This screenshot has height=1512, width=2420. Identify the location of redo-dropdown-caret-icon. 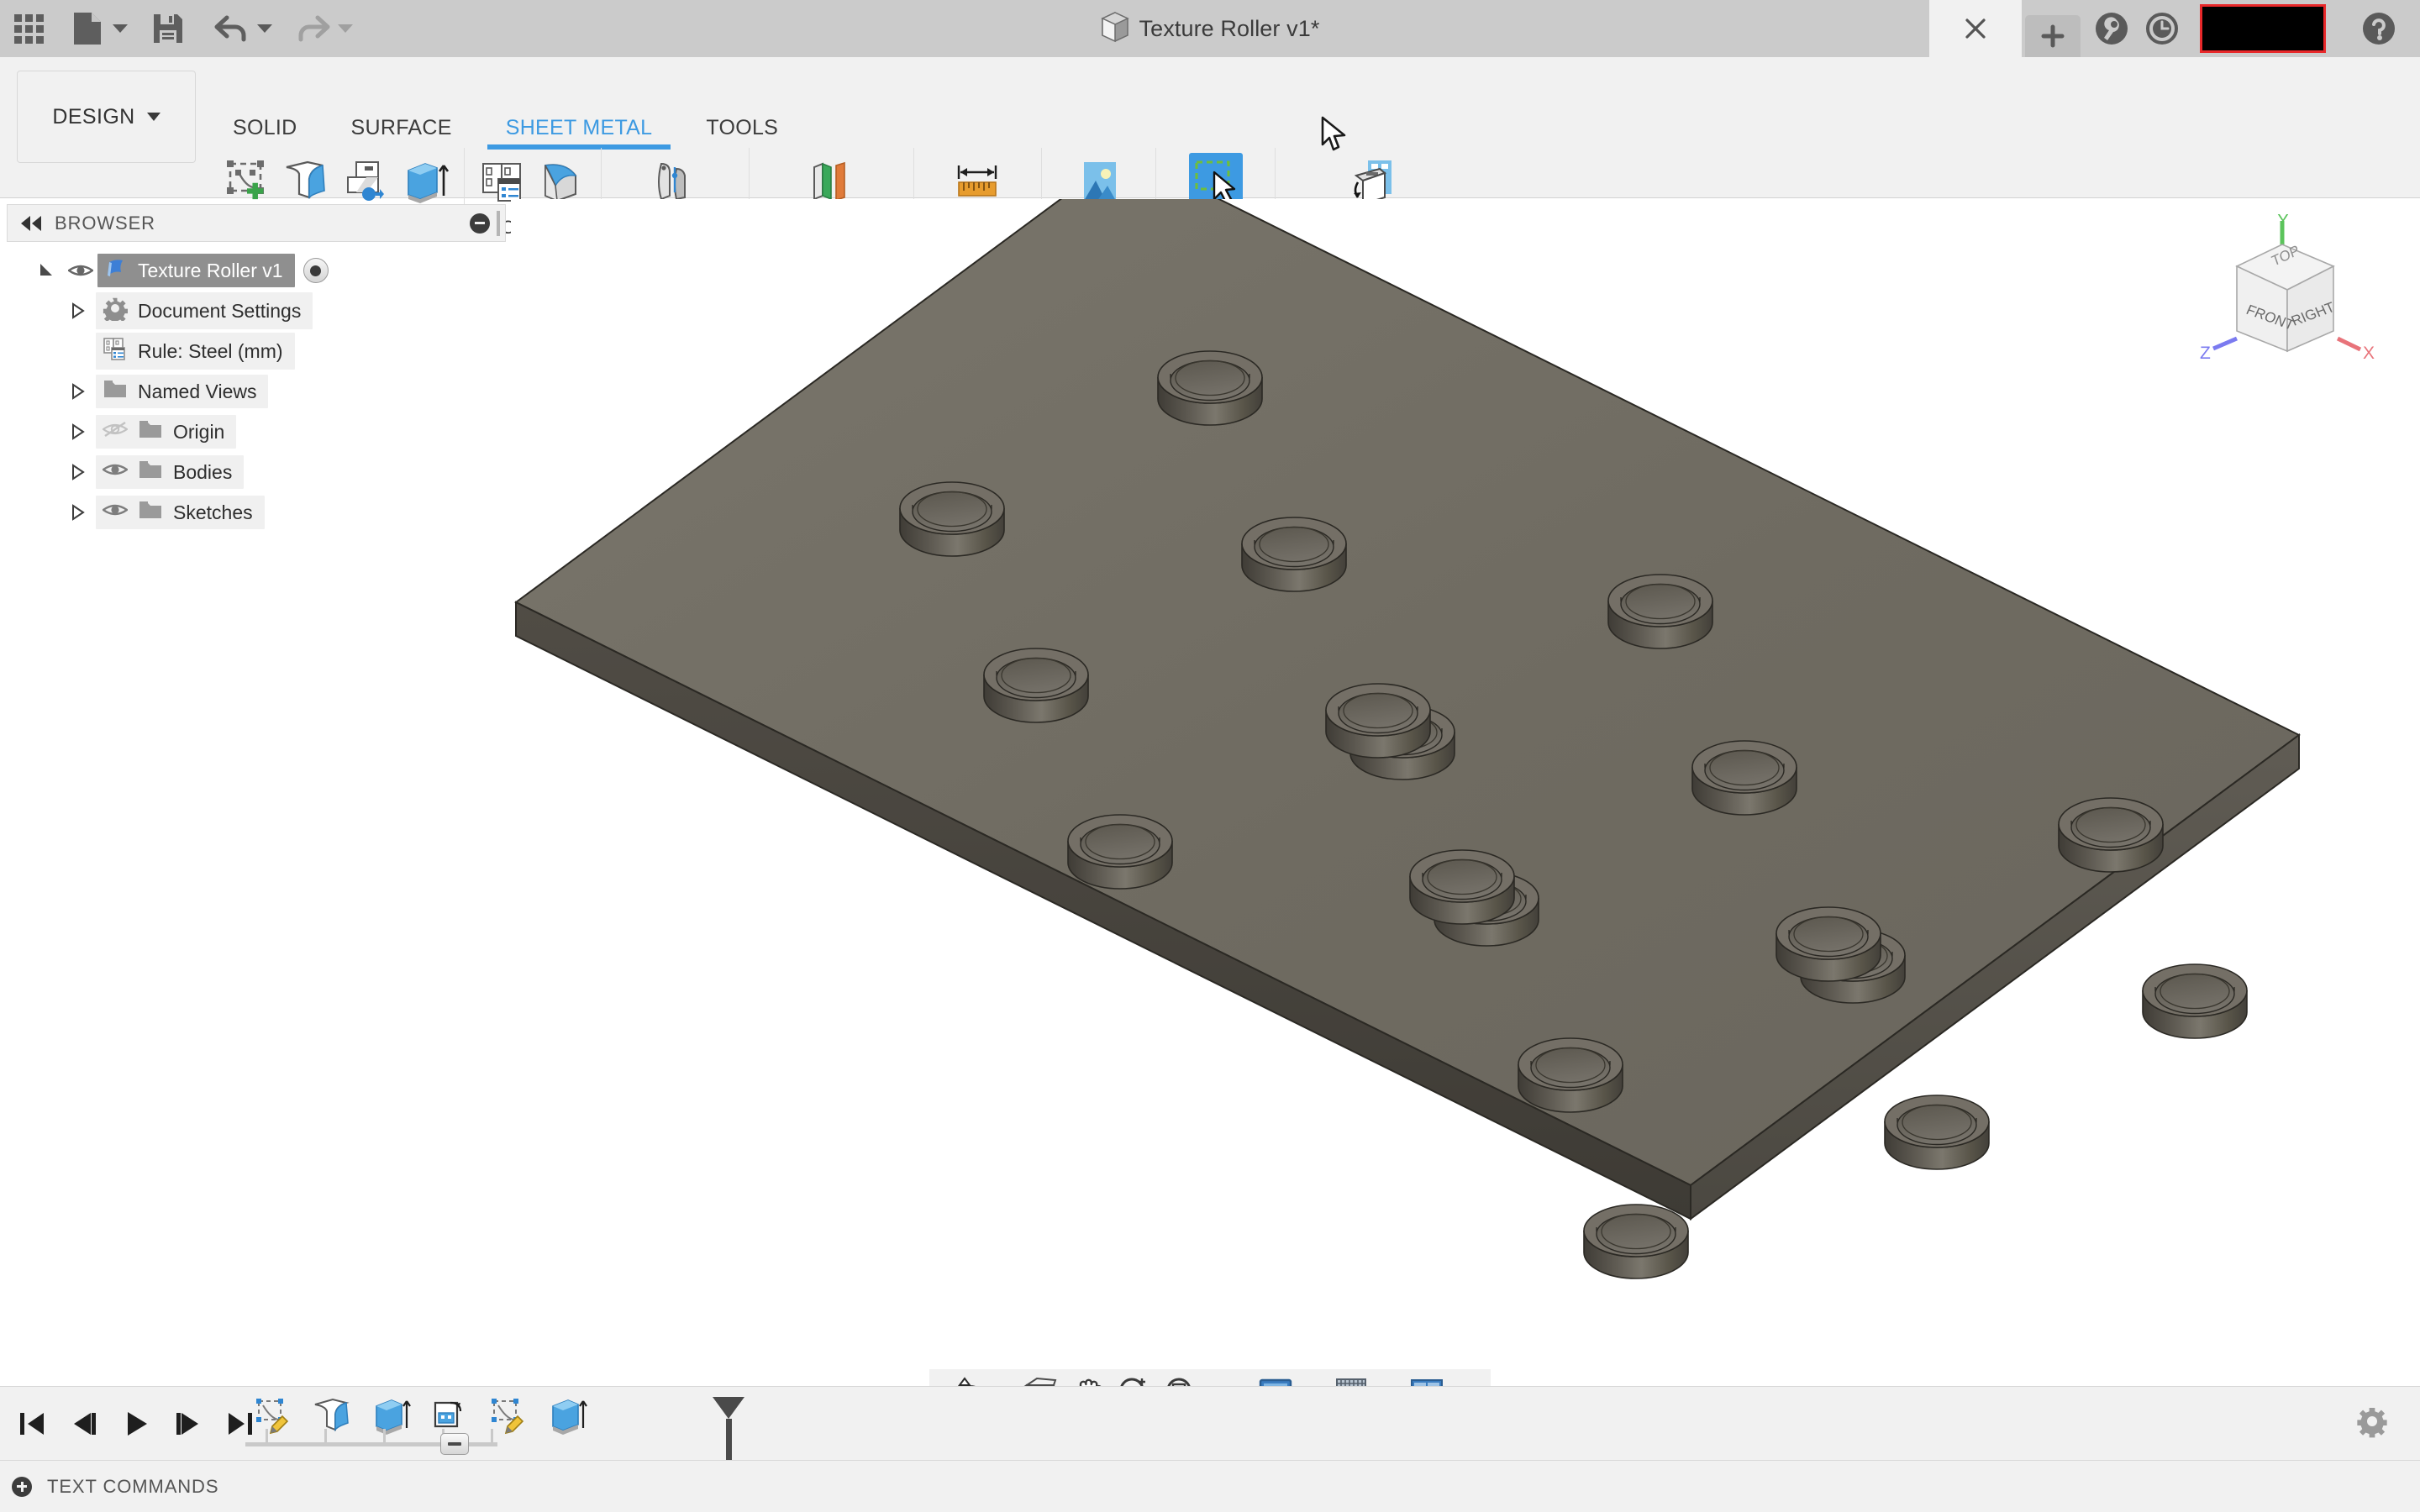
(345, 29).